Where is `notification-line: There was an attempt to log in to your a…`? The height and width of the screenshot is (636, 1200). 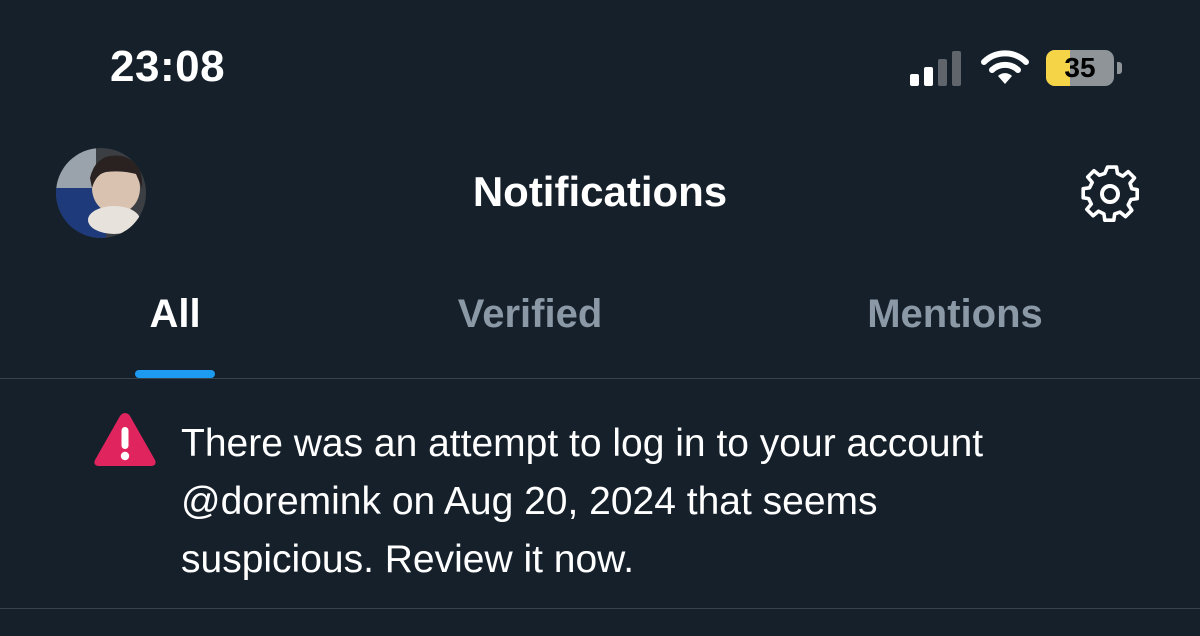
notification-line: There was an attempt to log in to your a… is located at coordinates (582, 443).